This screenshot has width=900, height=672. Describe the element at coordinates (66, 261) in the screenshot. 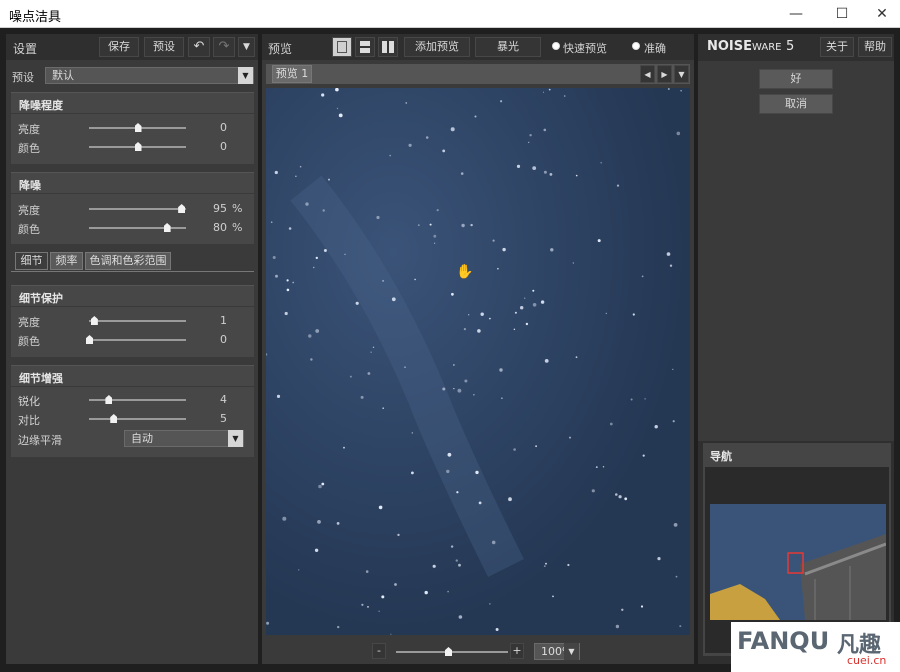

I see `tab-frequency: 频率` at that location.